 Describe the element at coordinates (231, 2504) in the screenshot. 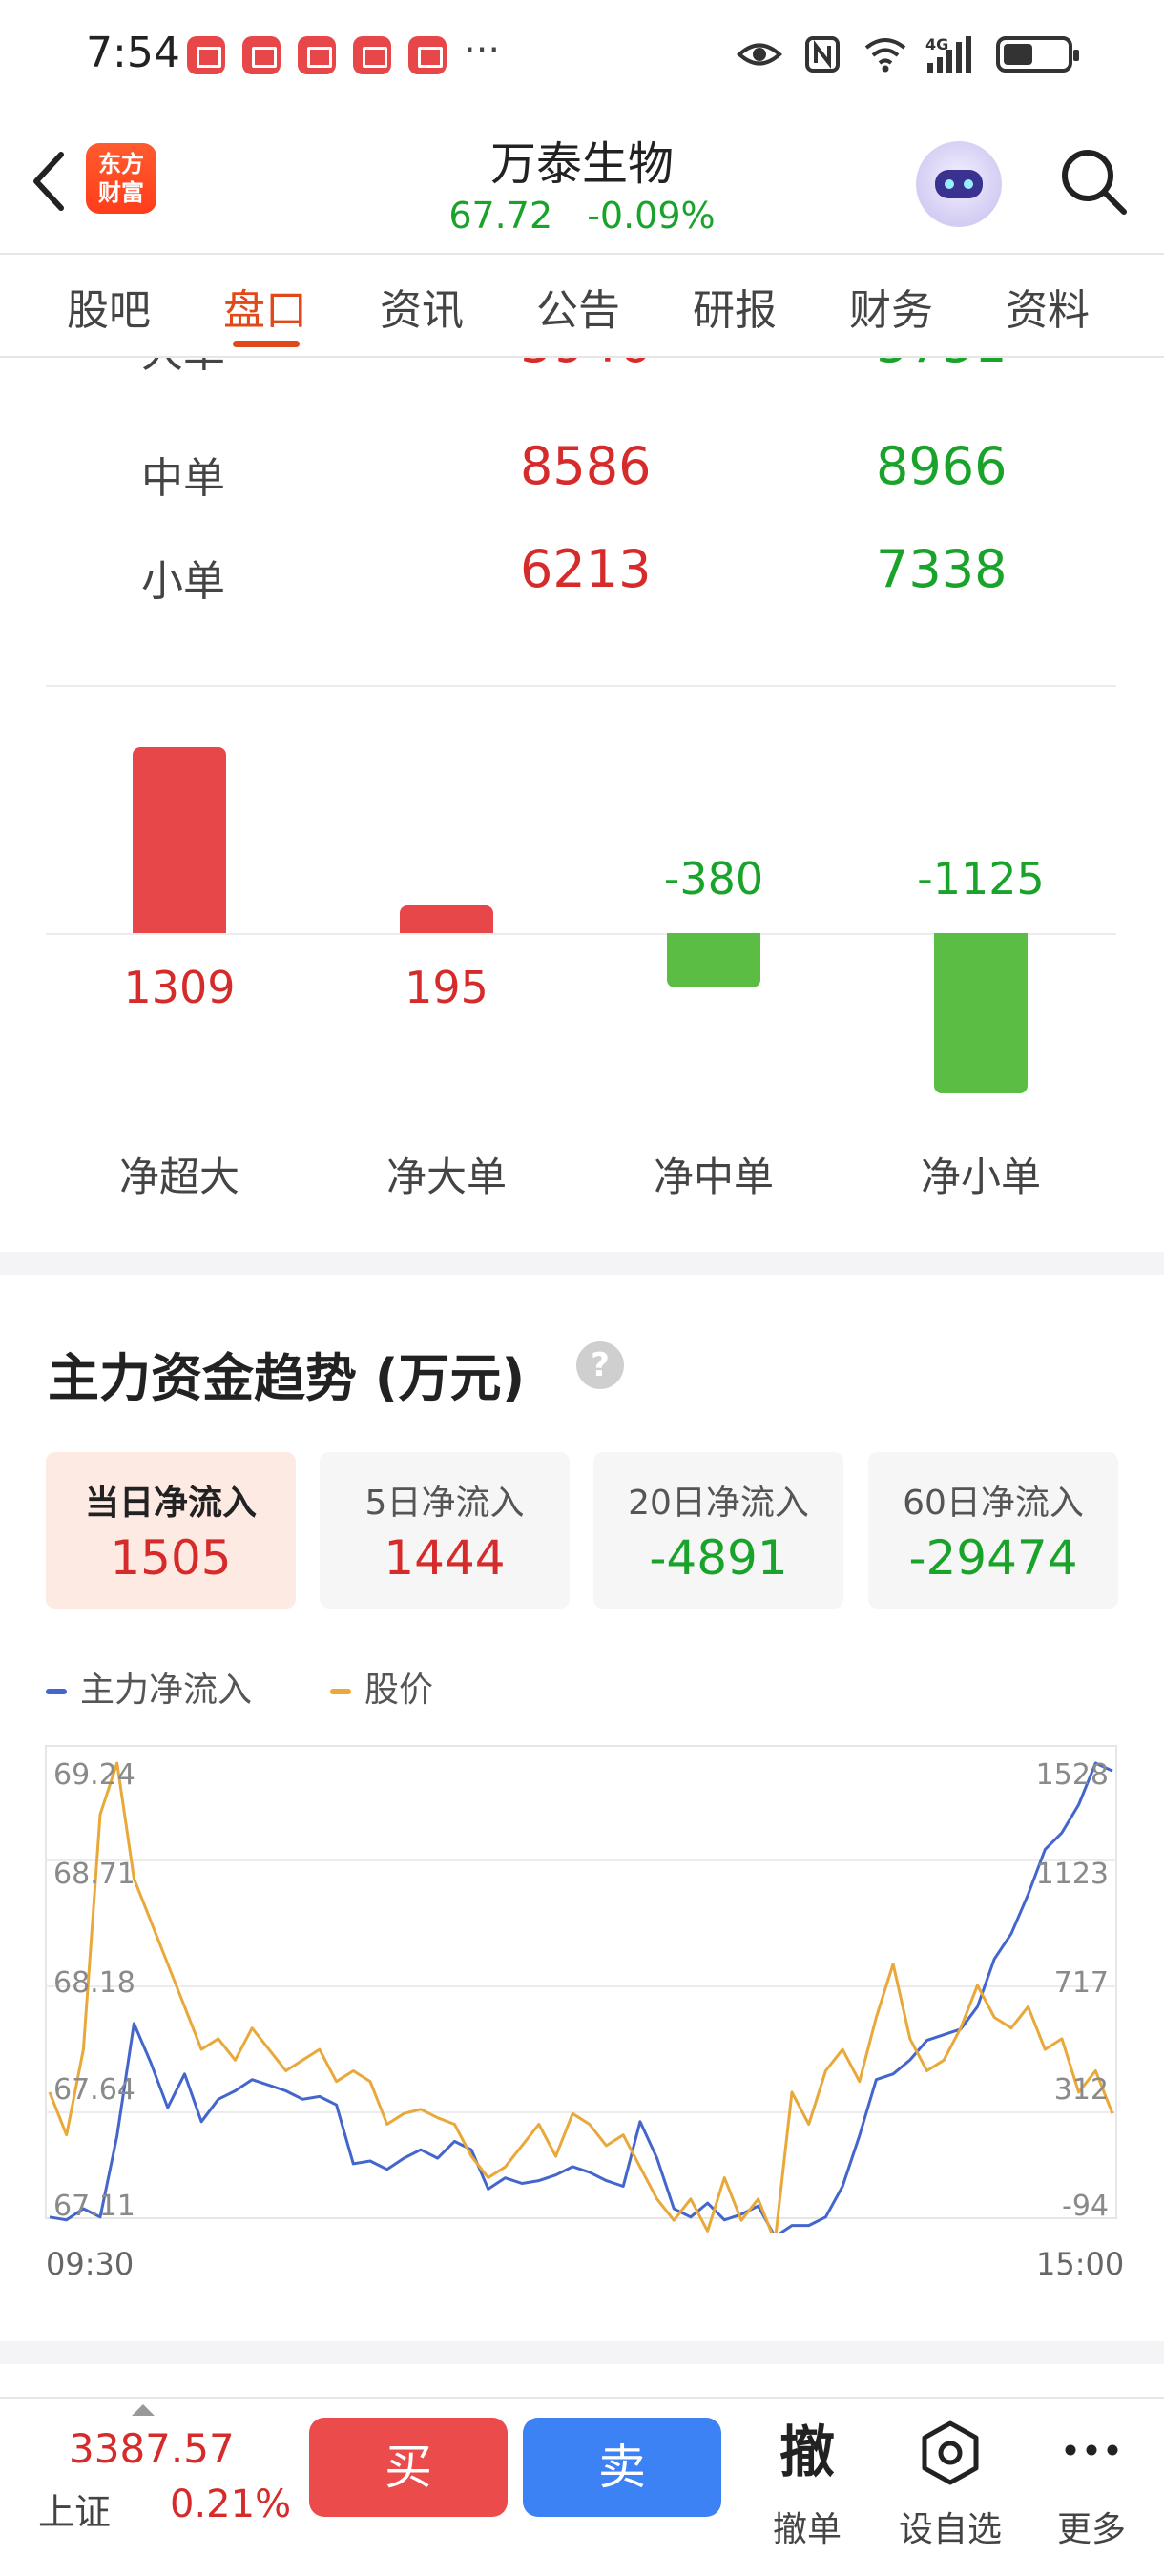

I see `index-change: 0.21%` at that location.